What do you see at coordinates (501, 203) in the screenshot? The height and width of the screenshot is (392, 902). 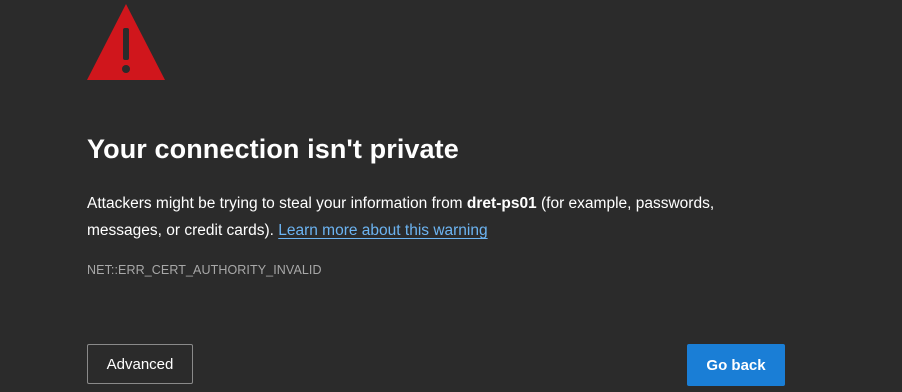 I see `host-name: dret-ps01` at bounding box center [501, 203].